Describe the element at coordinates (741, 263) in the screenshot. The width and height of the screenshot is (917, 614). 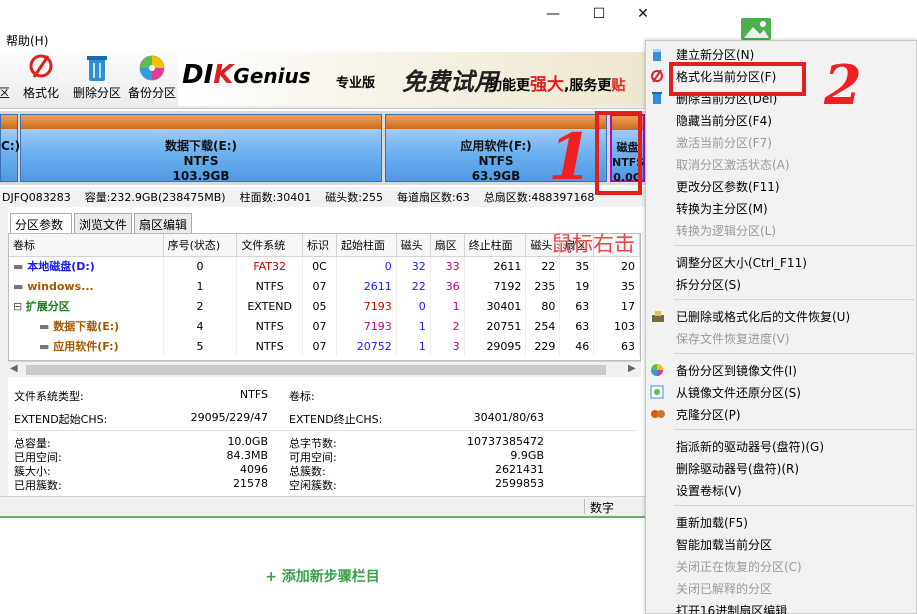
I see `menu-item-resize-partition: 调整分区大小(Ctrl_F11)` at that location.